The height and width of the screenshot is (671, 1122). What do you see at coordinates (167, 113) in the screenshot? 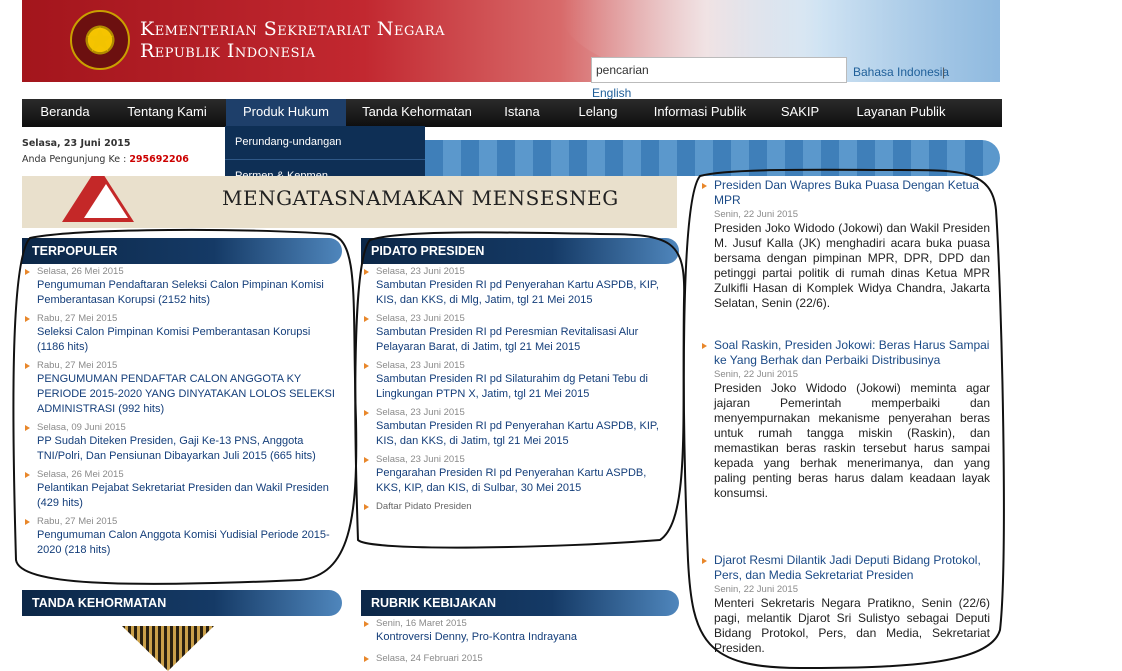
I see `nav-tentang-kami: Tentang Kami` at bounding box center [167, 113].